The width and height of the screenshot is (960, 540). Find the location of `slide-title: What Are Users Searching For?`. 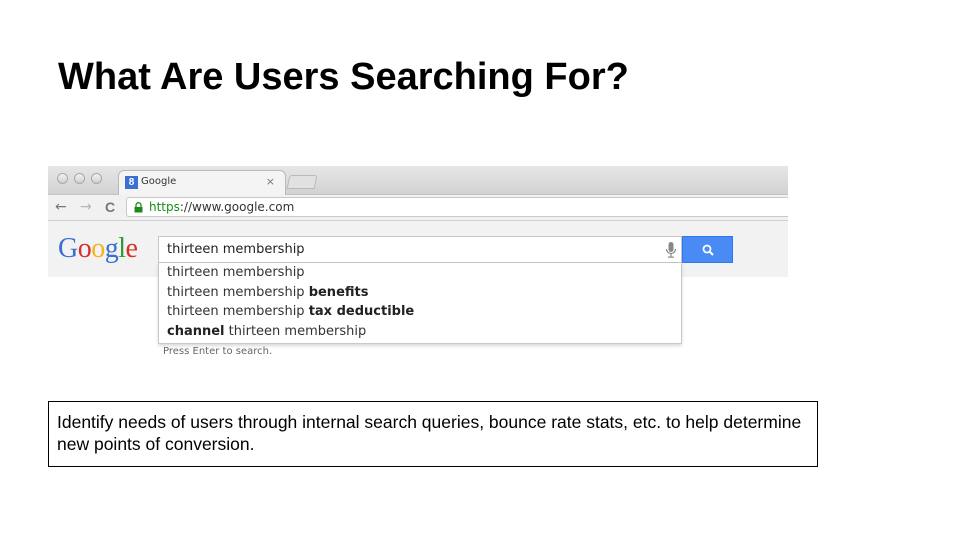

slide-title: What Are Users Searching For? is located at coordinates (343, 77).